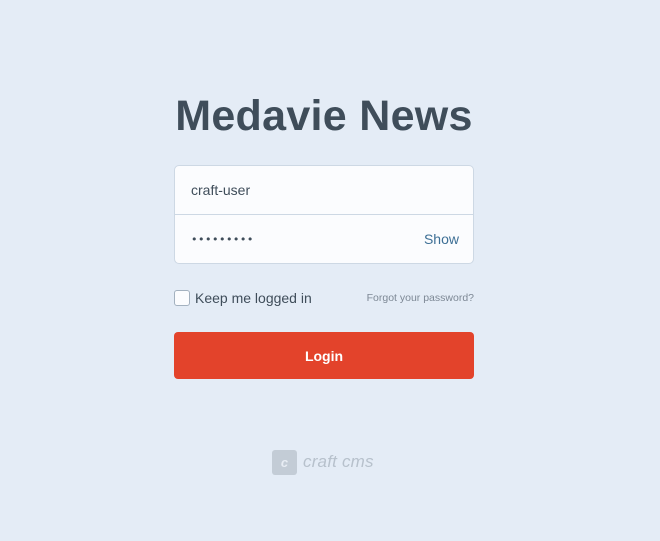 Image resolution: width=660 pixels, height=541 pixels. Describe the element at coordinates (420, 298) in the screenshot. I see `forgot-password-link: Forgot your password?` at that location.